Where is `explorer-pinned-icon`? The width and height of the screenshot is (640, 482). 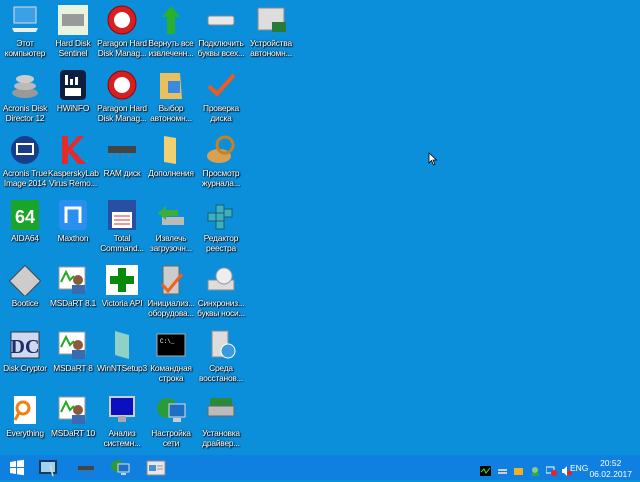
explorer-pinned-icon is located at coordinates (48, 467).